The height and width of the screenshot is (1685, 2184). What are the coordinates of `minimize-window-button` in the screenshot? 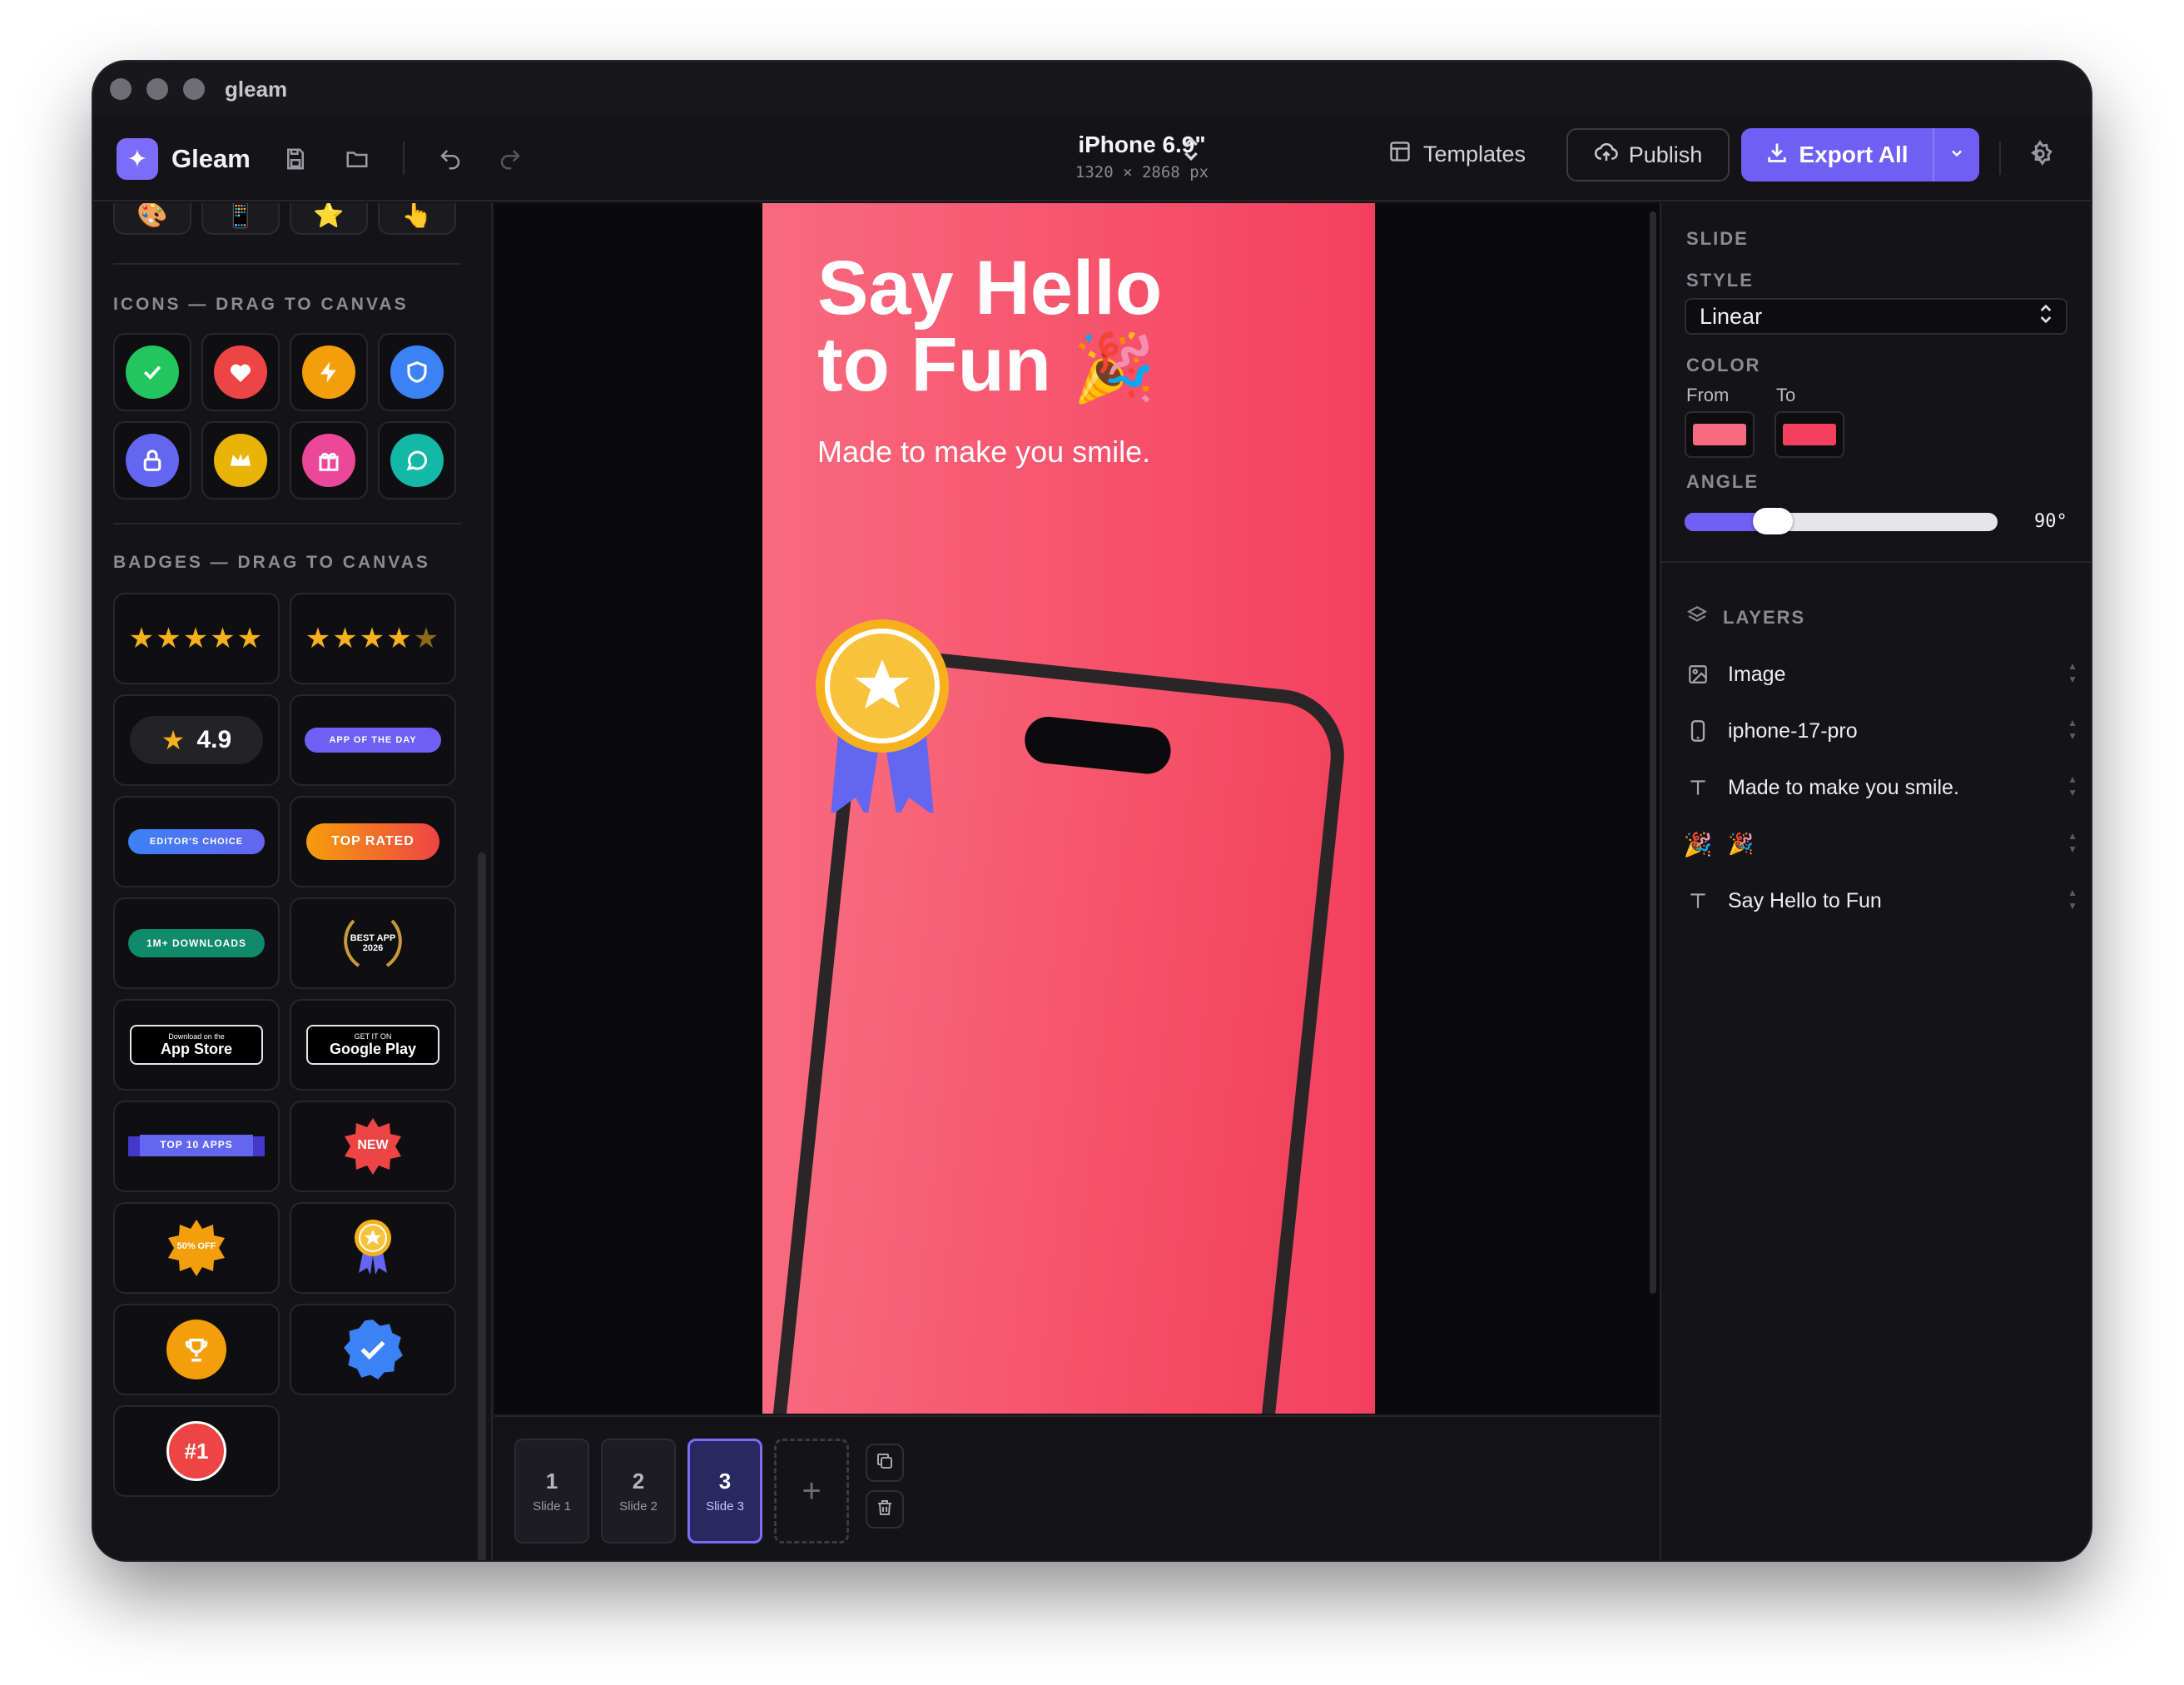 It's located at (157, 89).